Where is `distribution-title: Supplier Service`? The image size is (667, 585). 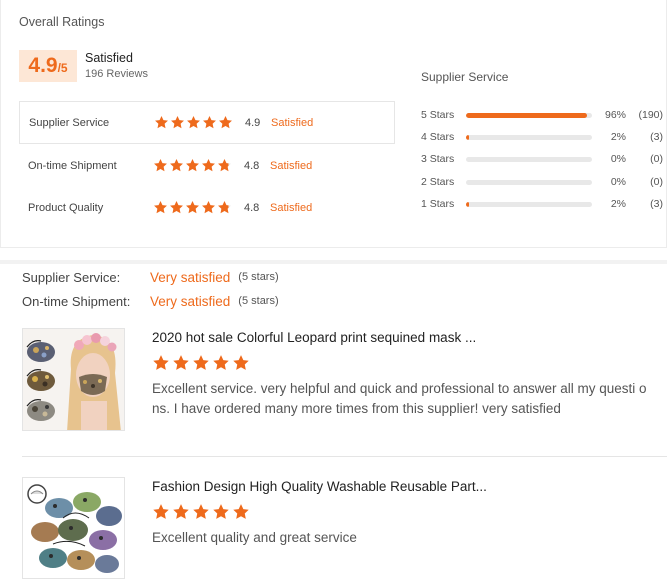
distribution-title: Supplier Service is located at coordinates (465, 77).